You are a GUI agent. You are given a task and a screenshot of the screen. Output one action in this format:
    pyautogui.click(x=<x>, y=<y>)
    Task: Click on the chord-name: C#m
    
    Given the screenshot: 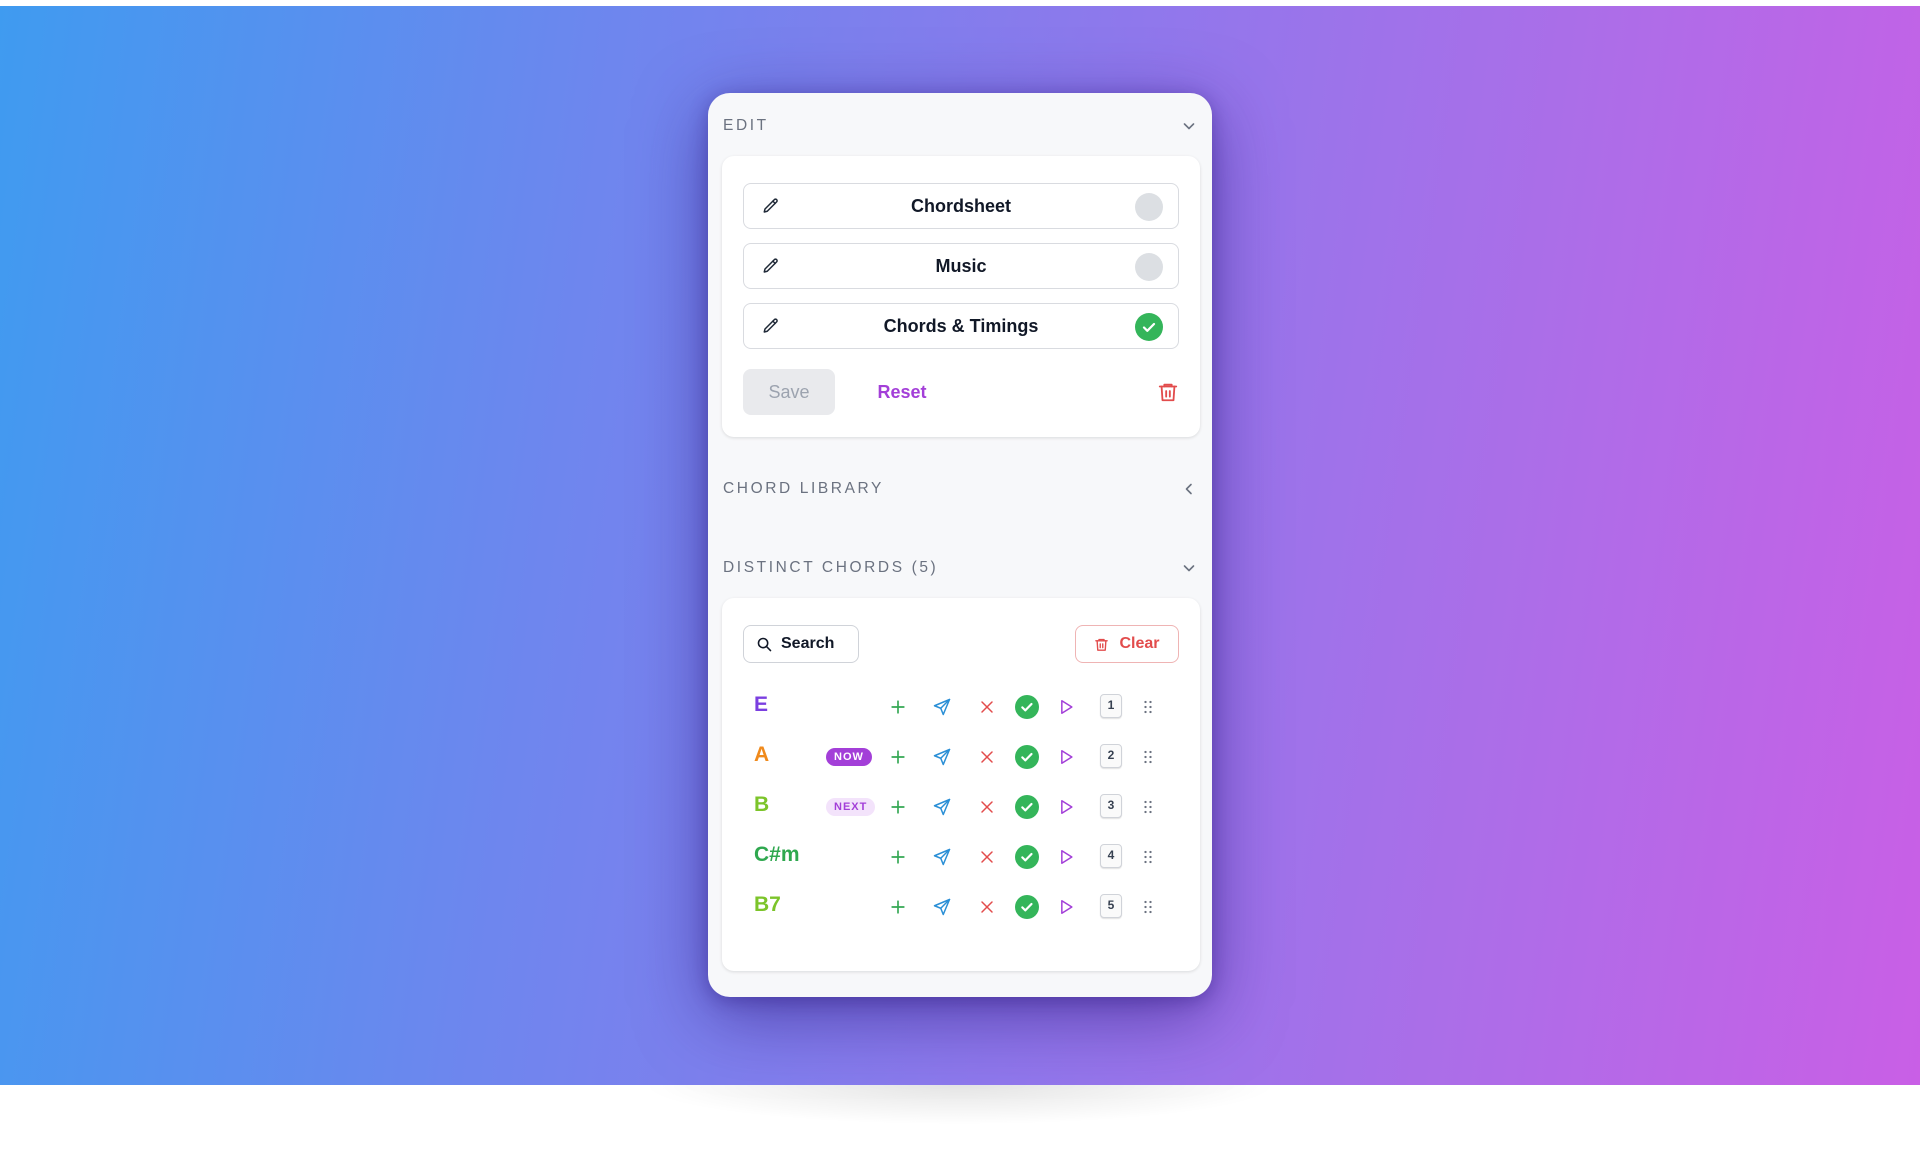 What is the action you would take?
    pyautogui.click(x=777, y=855)
    